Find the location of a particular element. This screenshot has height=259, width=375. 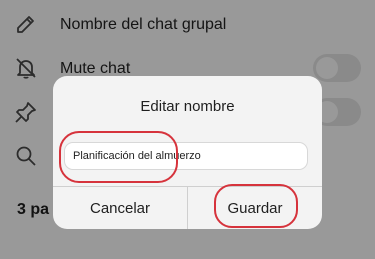

input-highlight-mark is located at coordinates (118, 157).